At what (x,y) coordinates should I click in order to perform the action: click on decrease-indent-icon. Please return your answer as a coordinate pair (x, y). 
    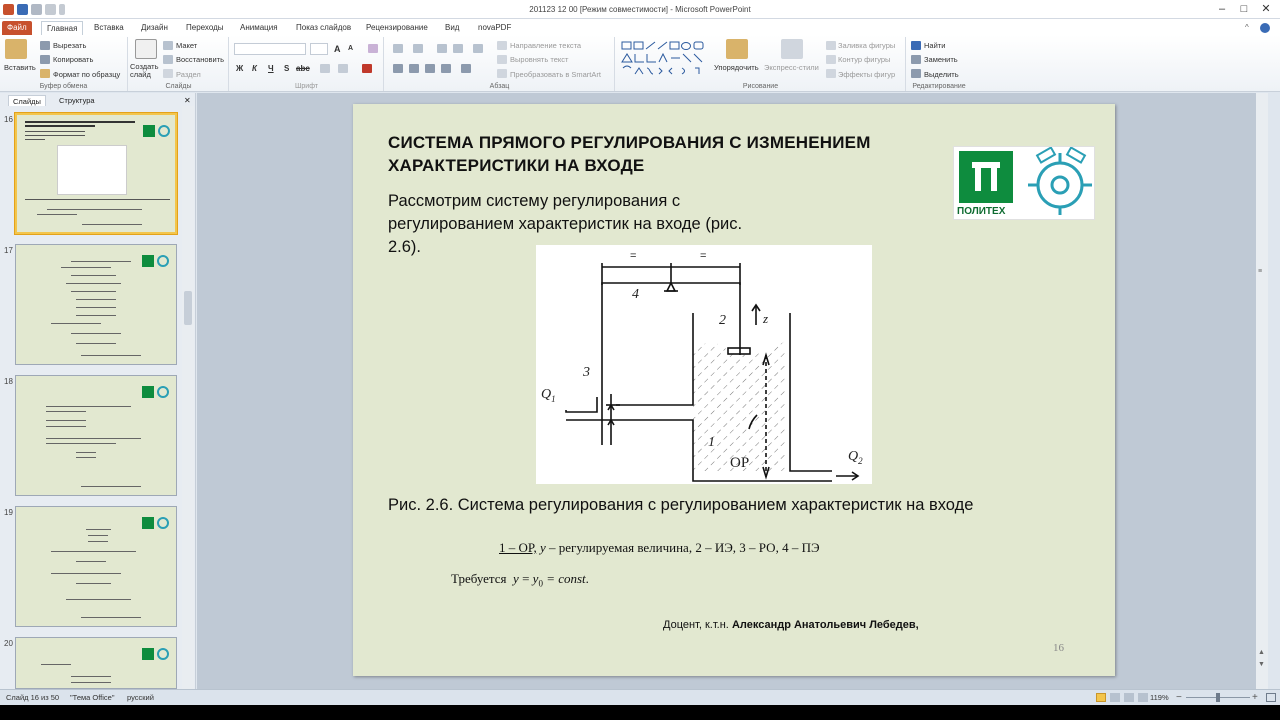
    Looking at the image, I should click on (442, 48).